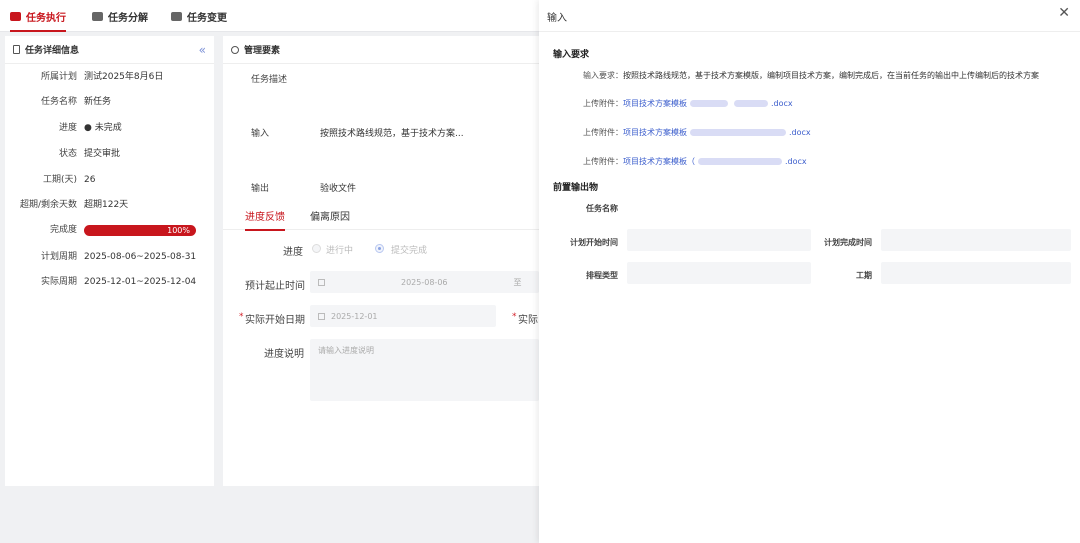 This screenshot has height=543, width=1080. I want to click on drawer-title: 输入, so click(557, 18).